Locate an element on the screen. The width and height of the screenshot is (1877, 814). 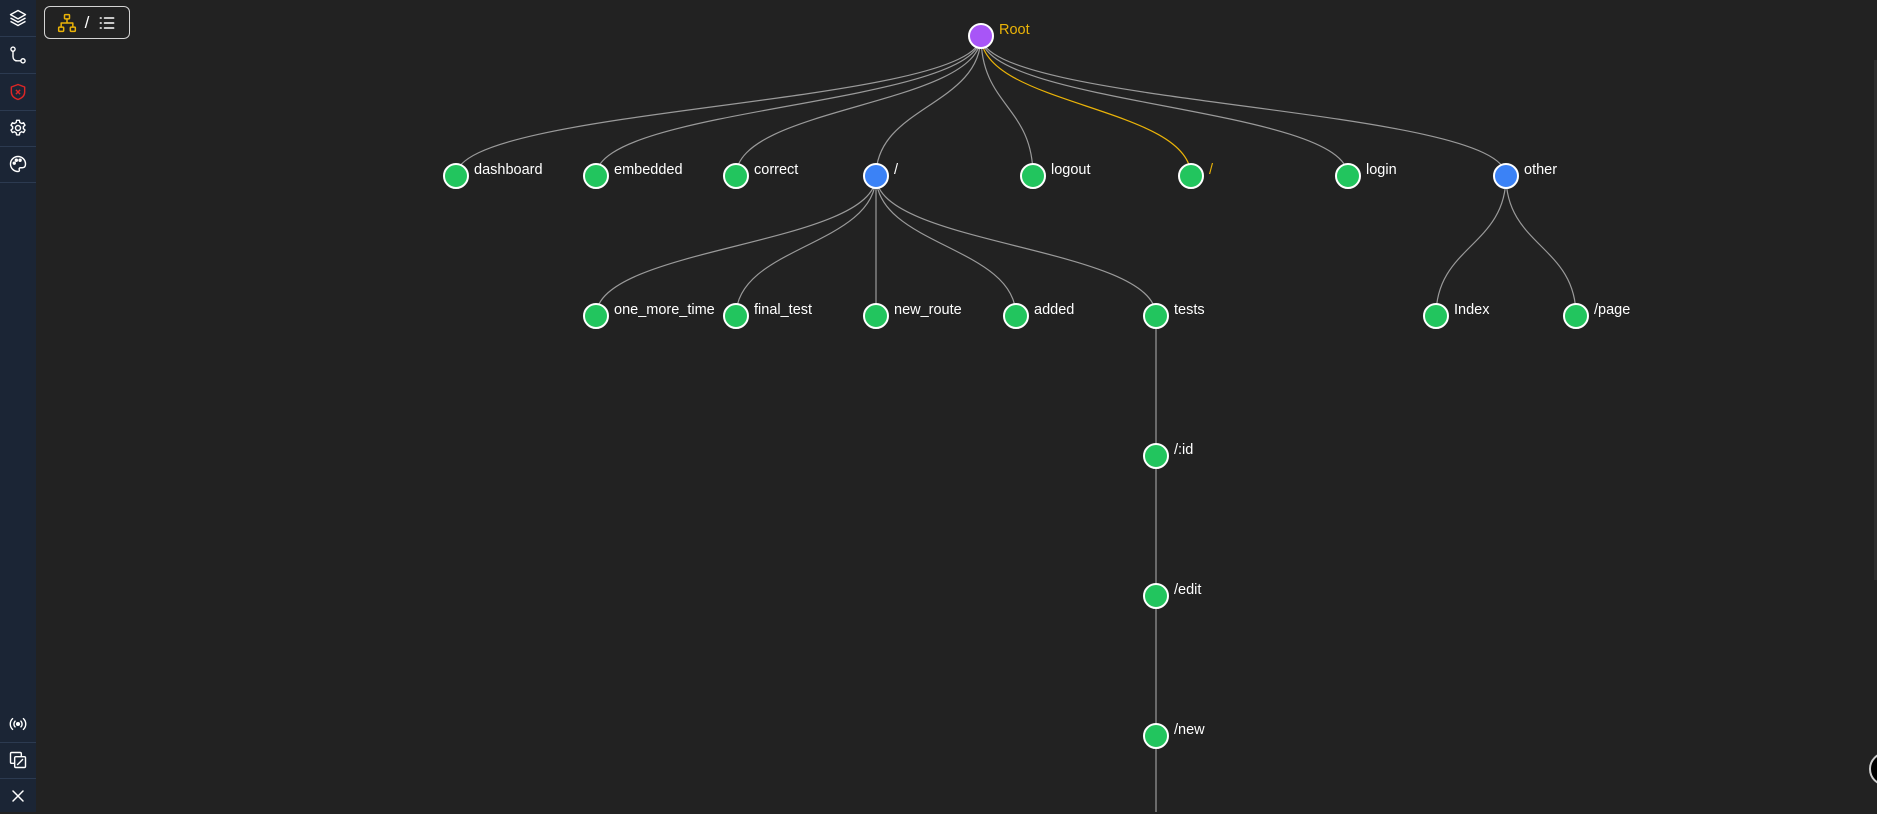
tree-node-other: other is located at coordinates (1525, 175).